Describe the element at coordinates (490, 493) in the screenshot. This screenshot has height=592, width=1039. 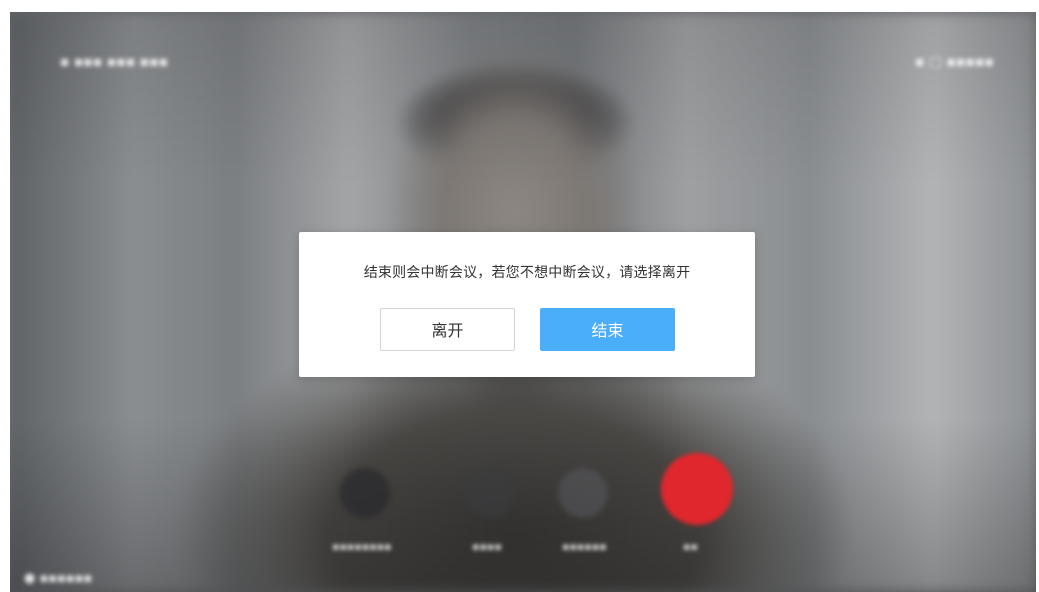
I see `mic-icon` at that location.